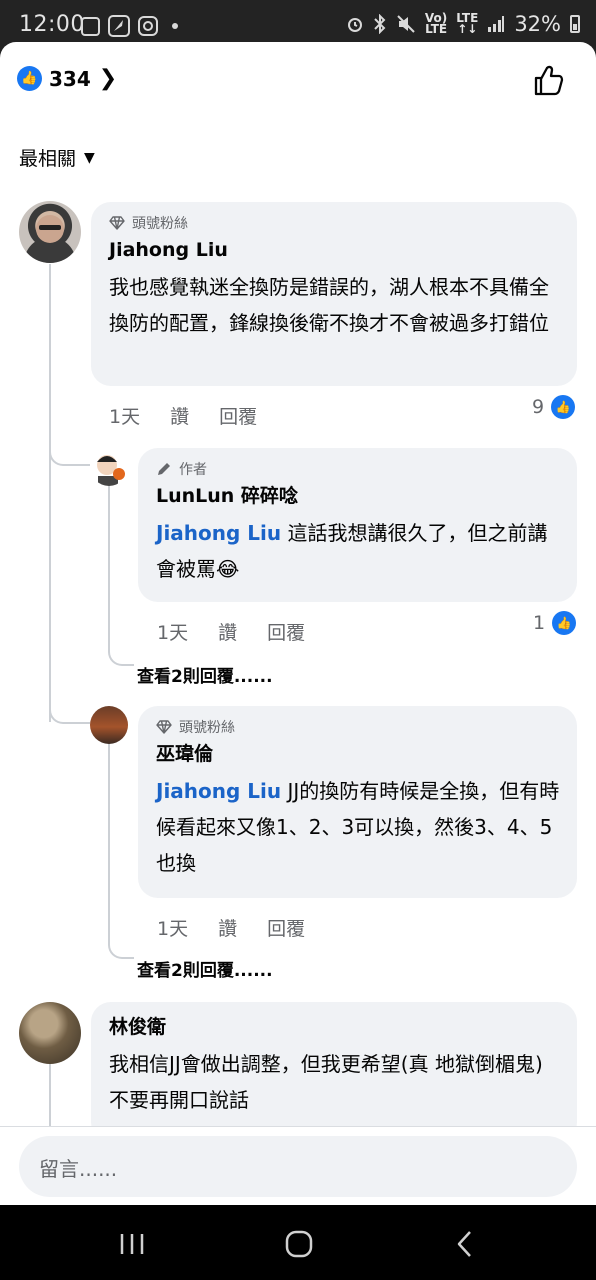 This screenshot has width=596, height=1280. Describe the element at coordinates (575, 24) in the screenshot. I see `battery-icon` at that location.